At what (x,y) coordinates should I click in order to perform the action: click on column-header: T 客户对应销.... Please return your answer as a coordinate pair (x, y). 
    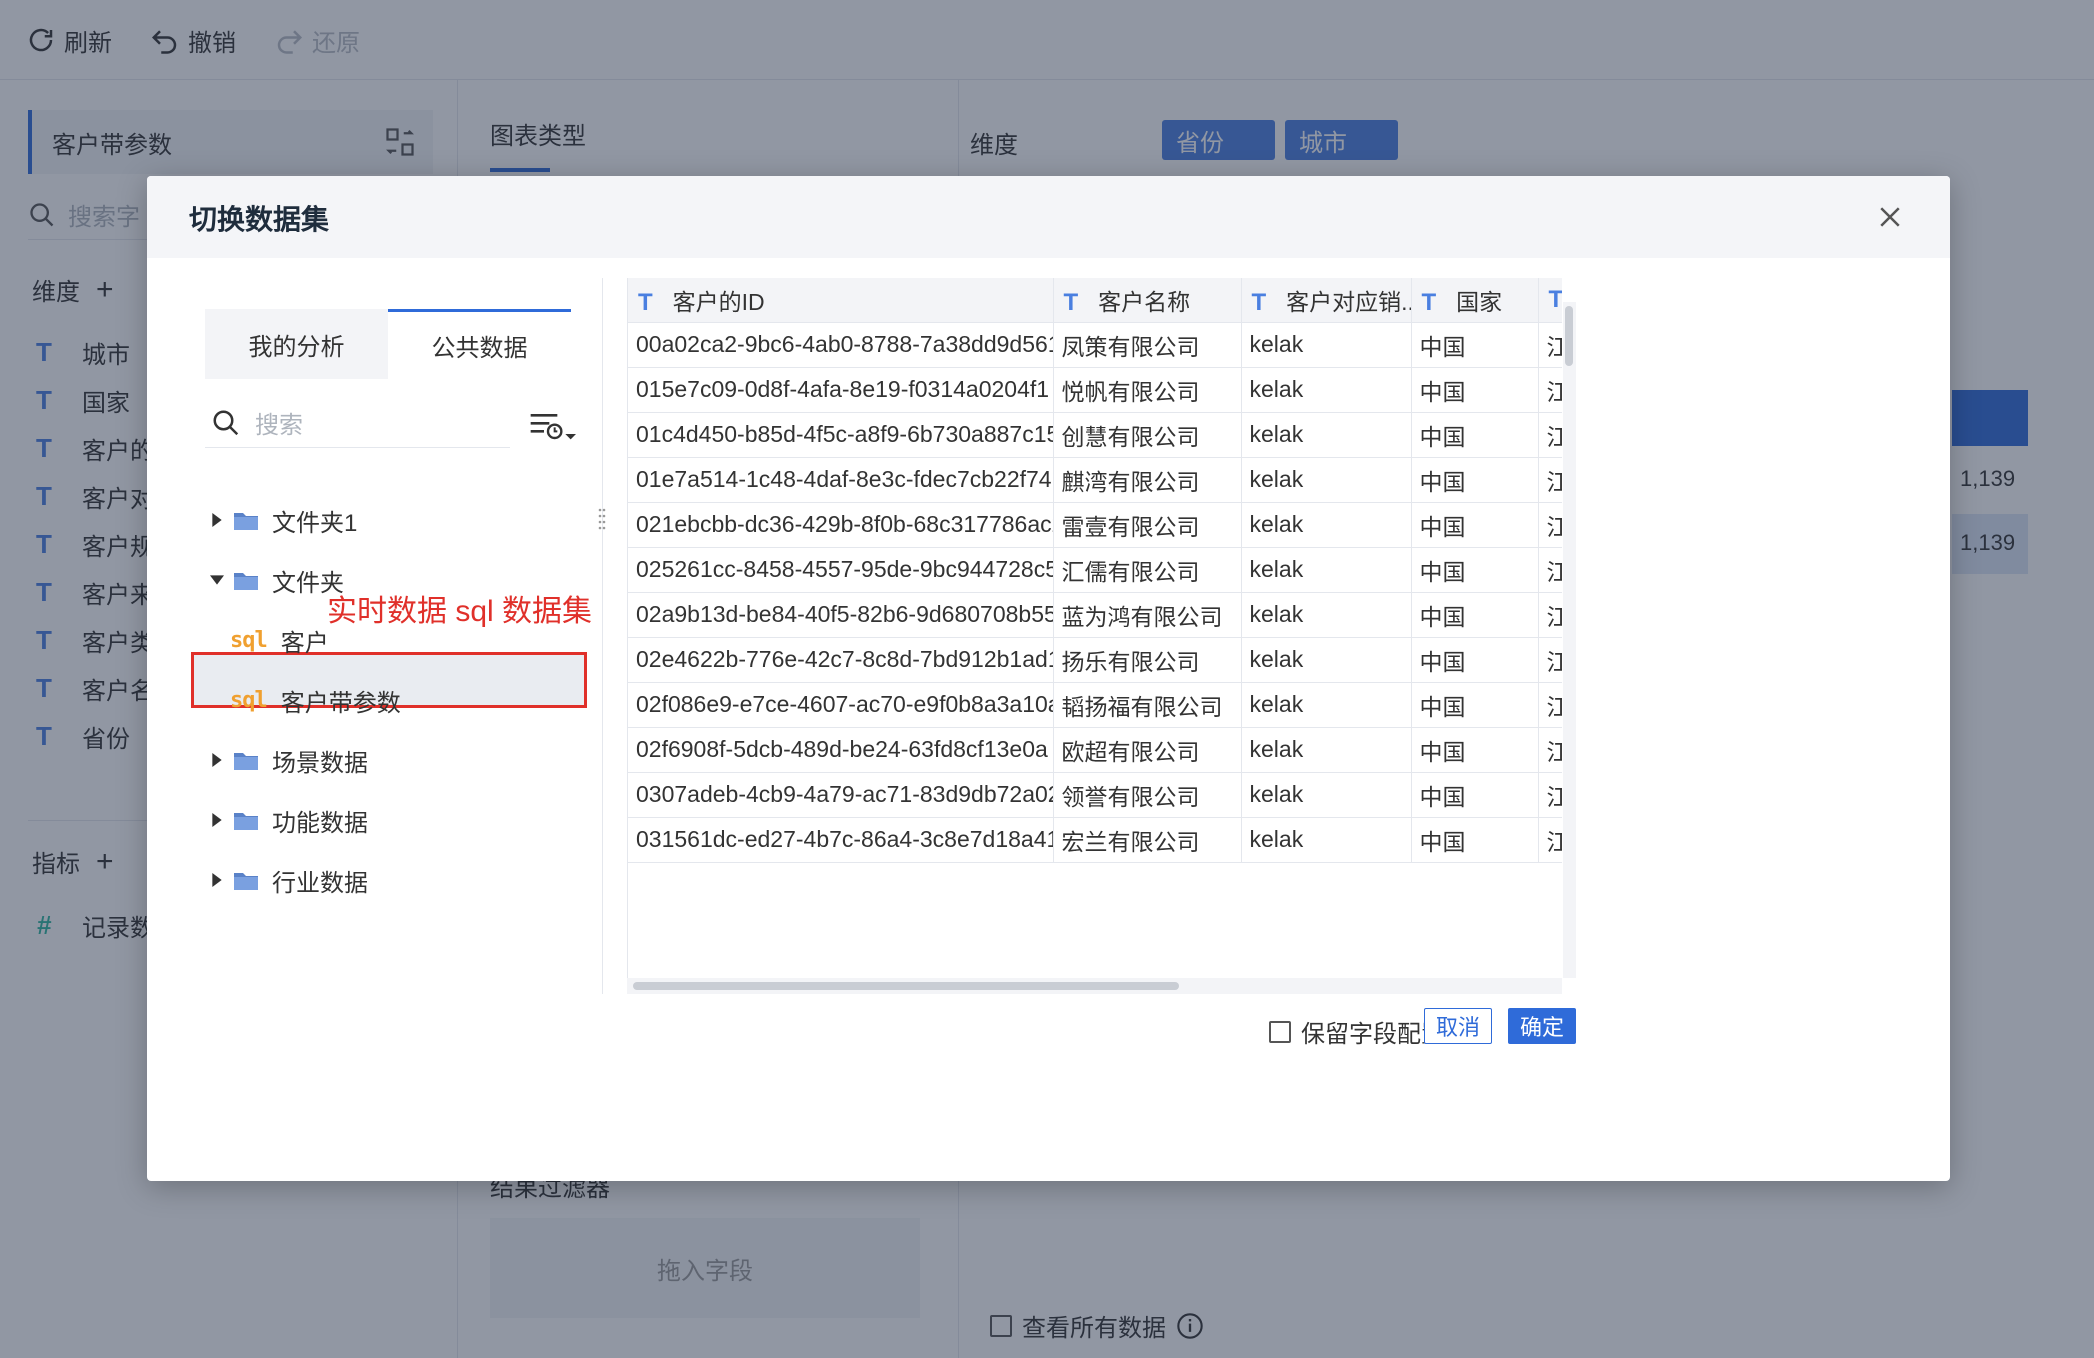
    Looking at the image, I should click on (1326, 300).